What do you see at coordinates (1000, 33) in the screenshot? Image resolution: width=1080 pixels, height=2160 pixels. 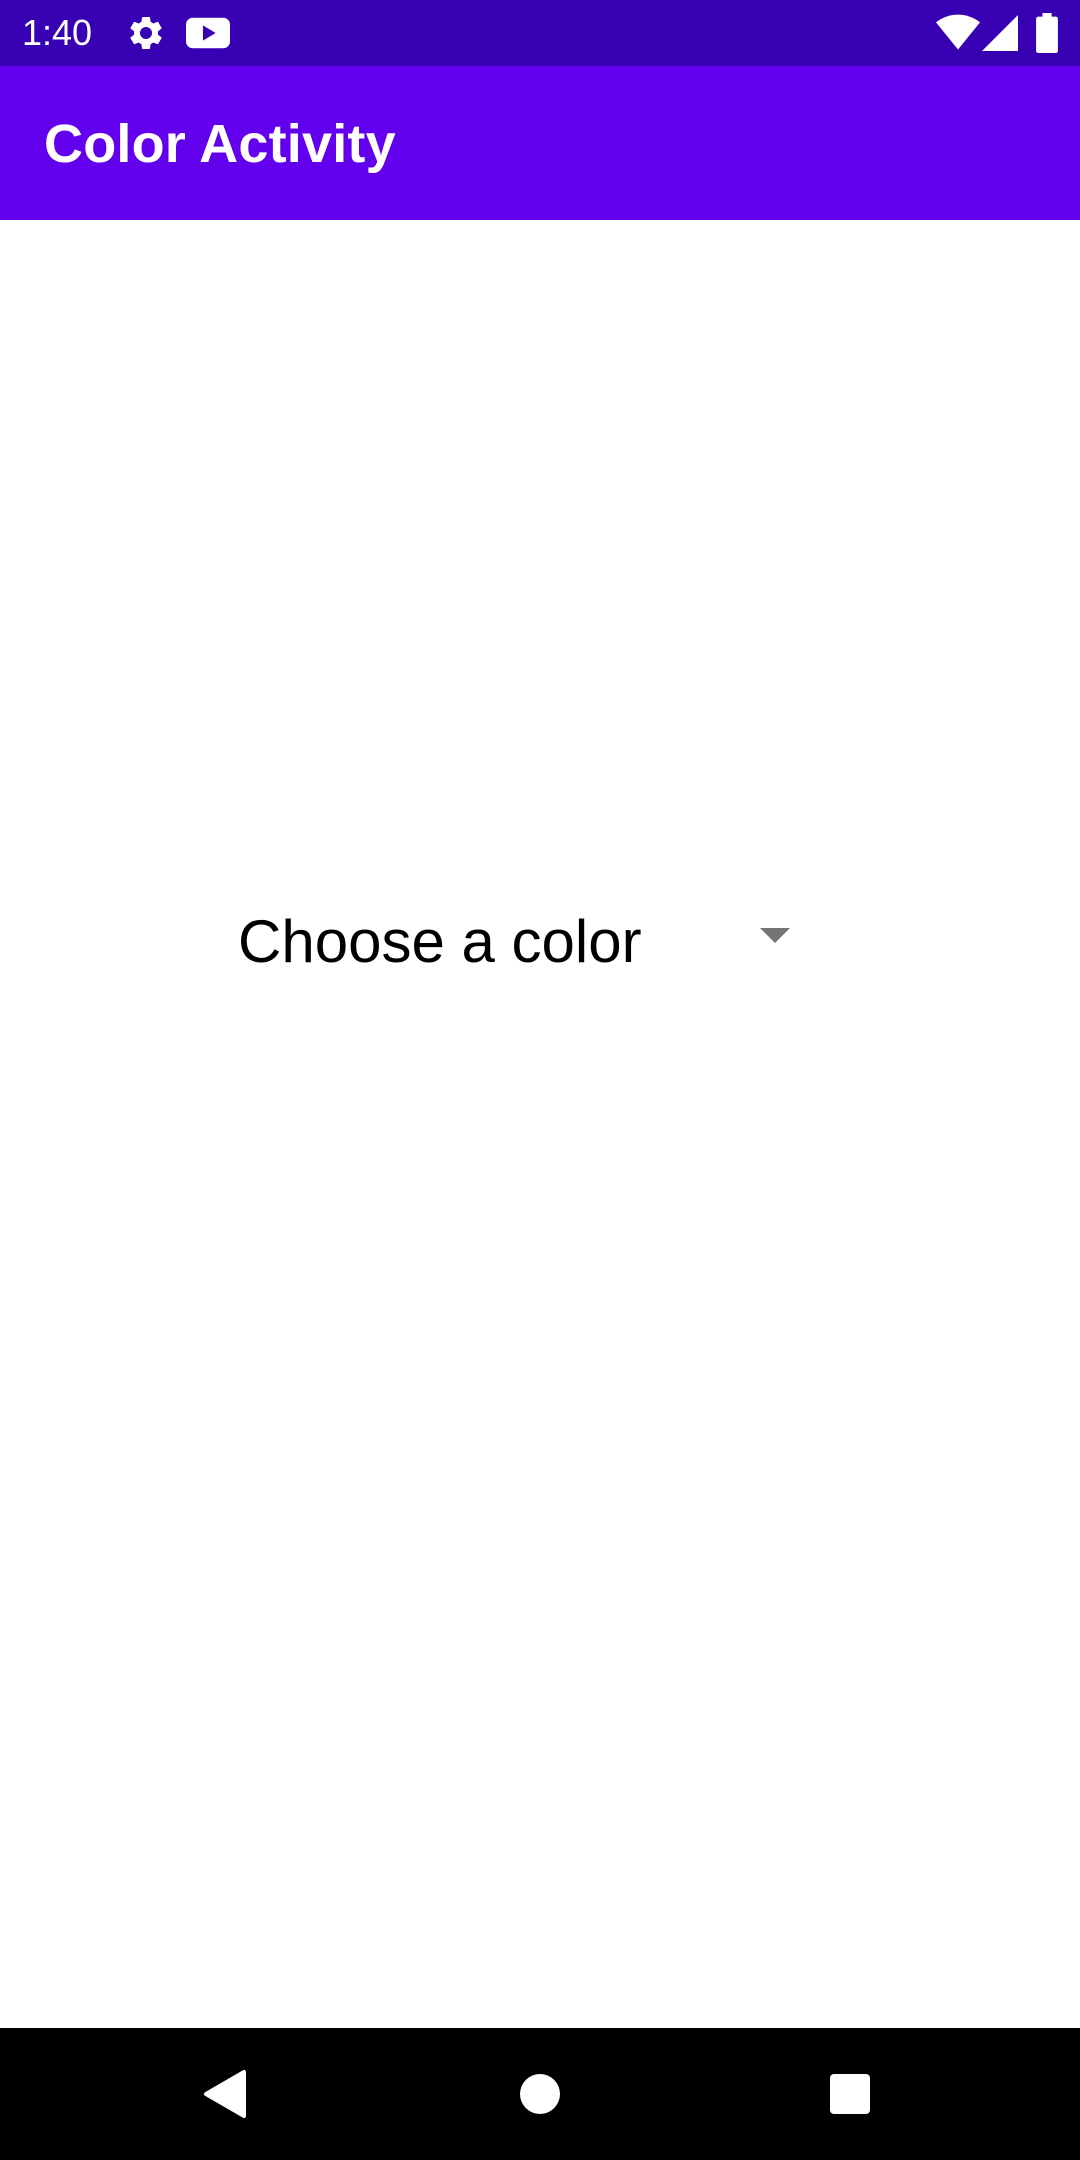 I see `cell-signal-icon` at bounding box center [1000, 33].